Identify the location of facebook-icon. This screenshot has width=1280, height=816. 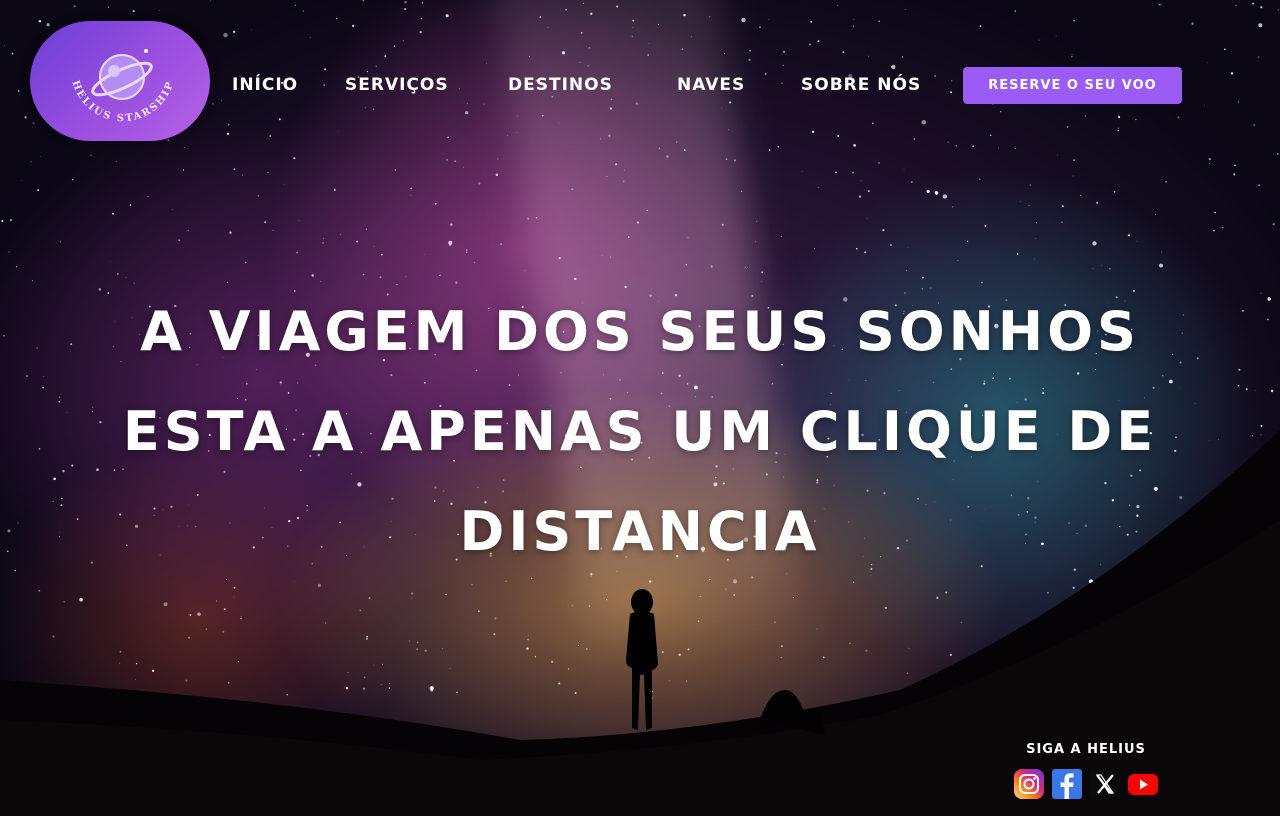
(1067, 784).